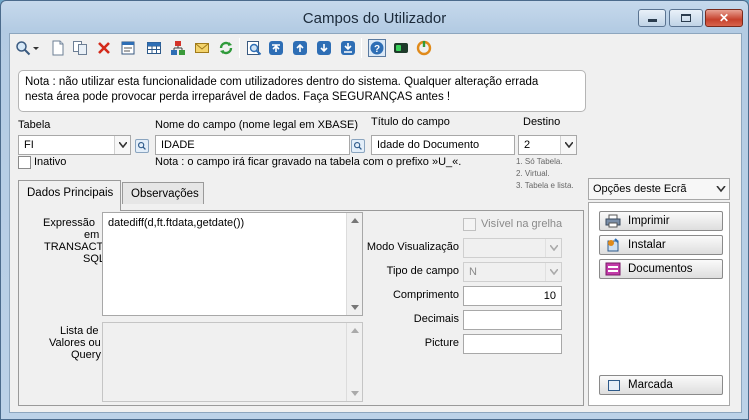 The image size is (749, 420). I want to click on properties-icon, so click(128, 48).